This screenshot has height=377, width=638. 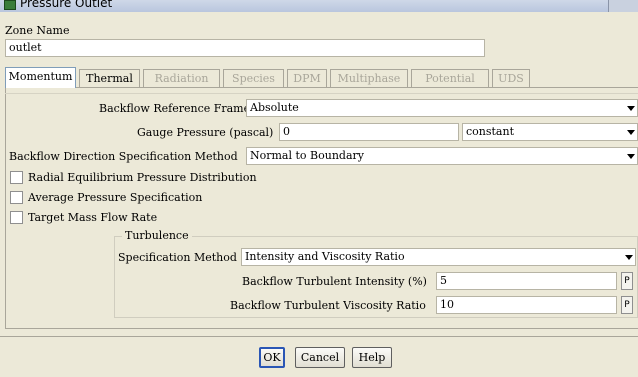 I want to click on tab-species: Species, so click(x=253, y=78).